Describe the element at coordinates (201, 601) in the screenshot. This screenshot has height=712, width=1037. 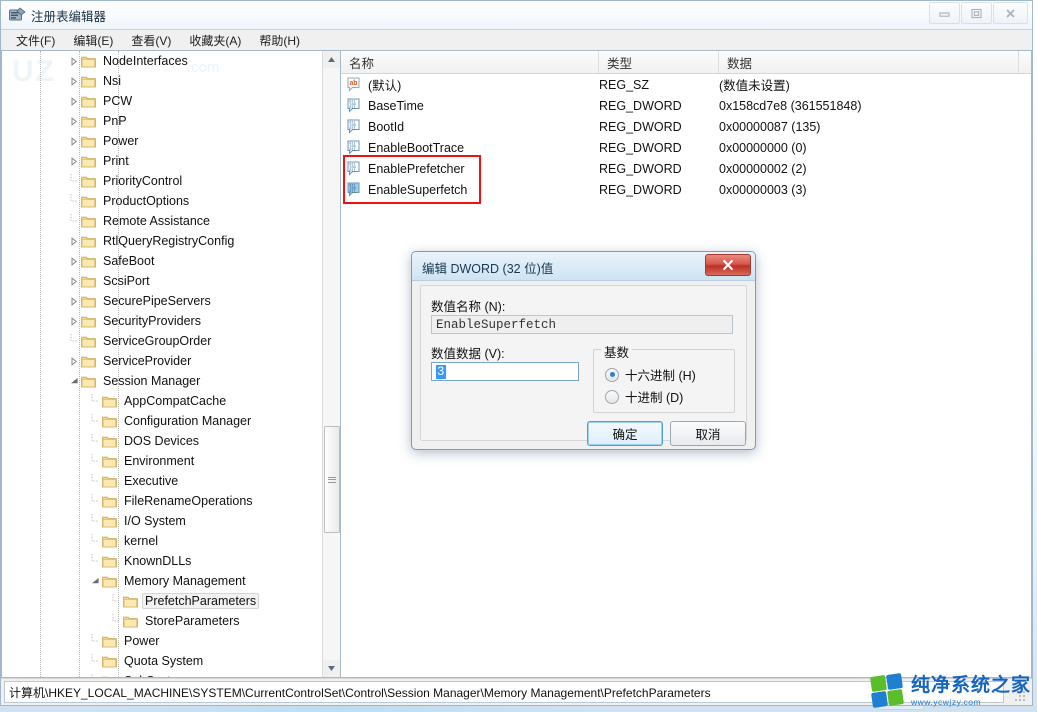
I see `tree-node-label: PrefetchParameters` at that location.